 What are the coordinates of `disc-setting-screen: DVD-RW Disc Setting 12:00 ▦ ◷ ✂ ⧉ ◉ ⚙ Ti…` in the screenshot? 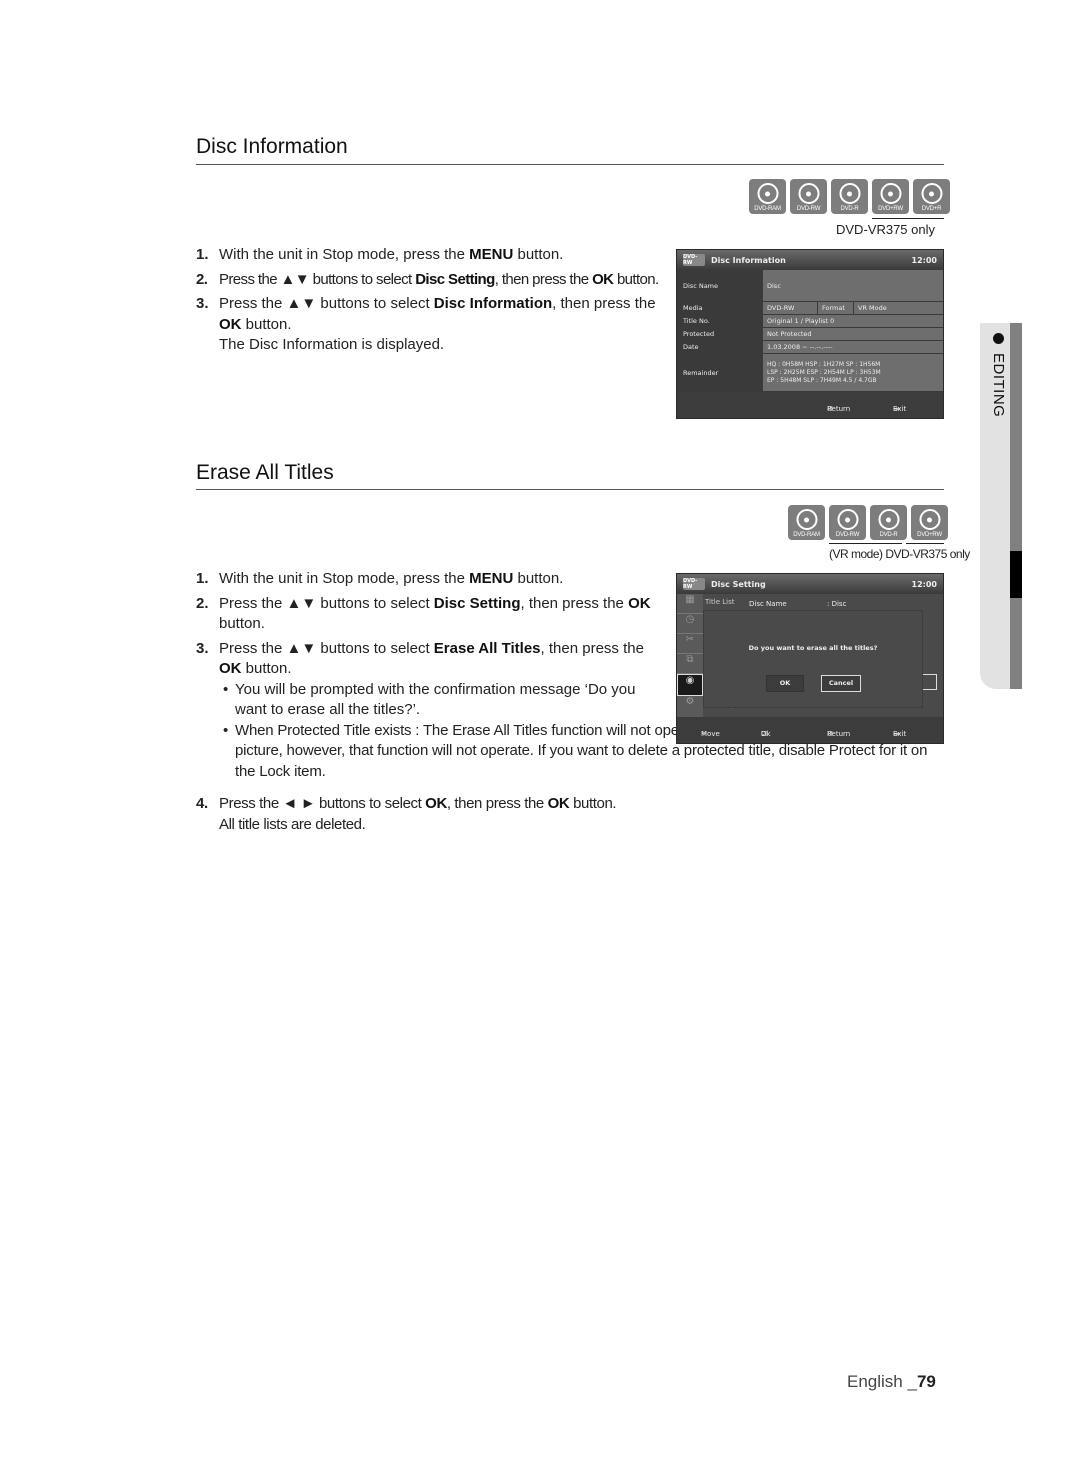 It's located at (810, 658).